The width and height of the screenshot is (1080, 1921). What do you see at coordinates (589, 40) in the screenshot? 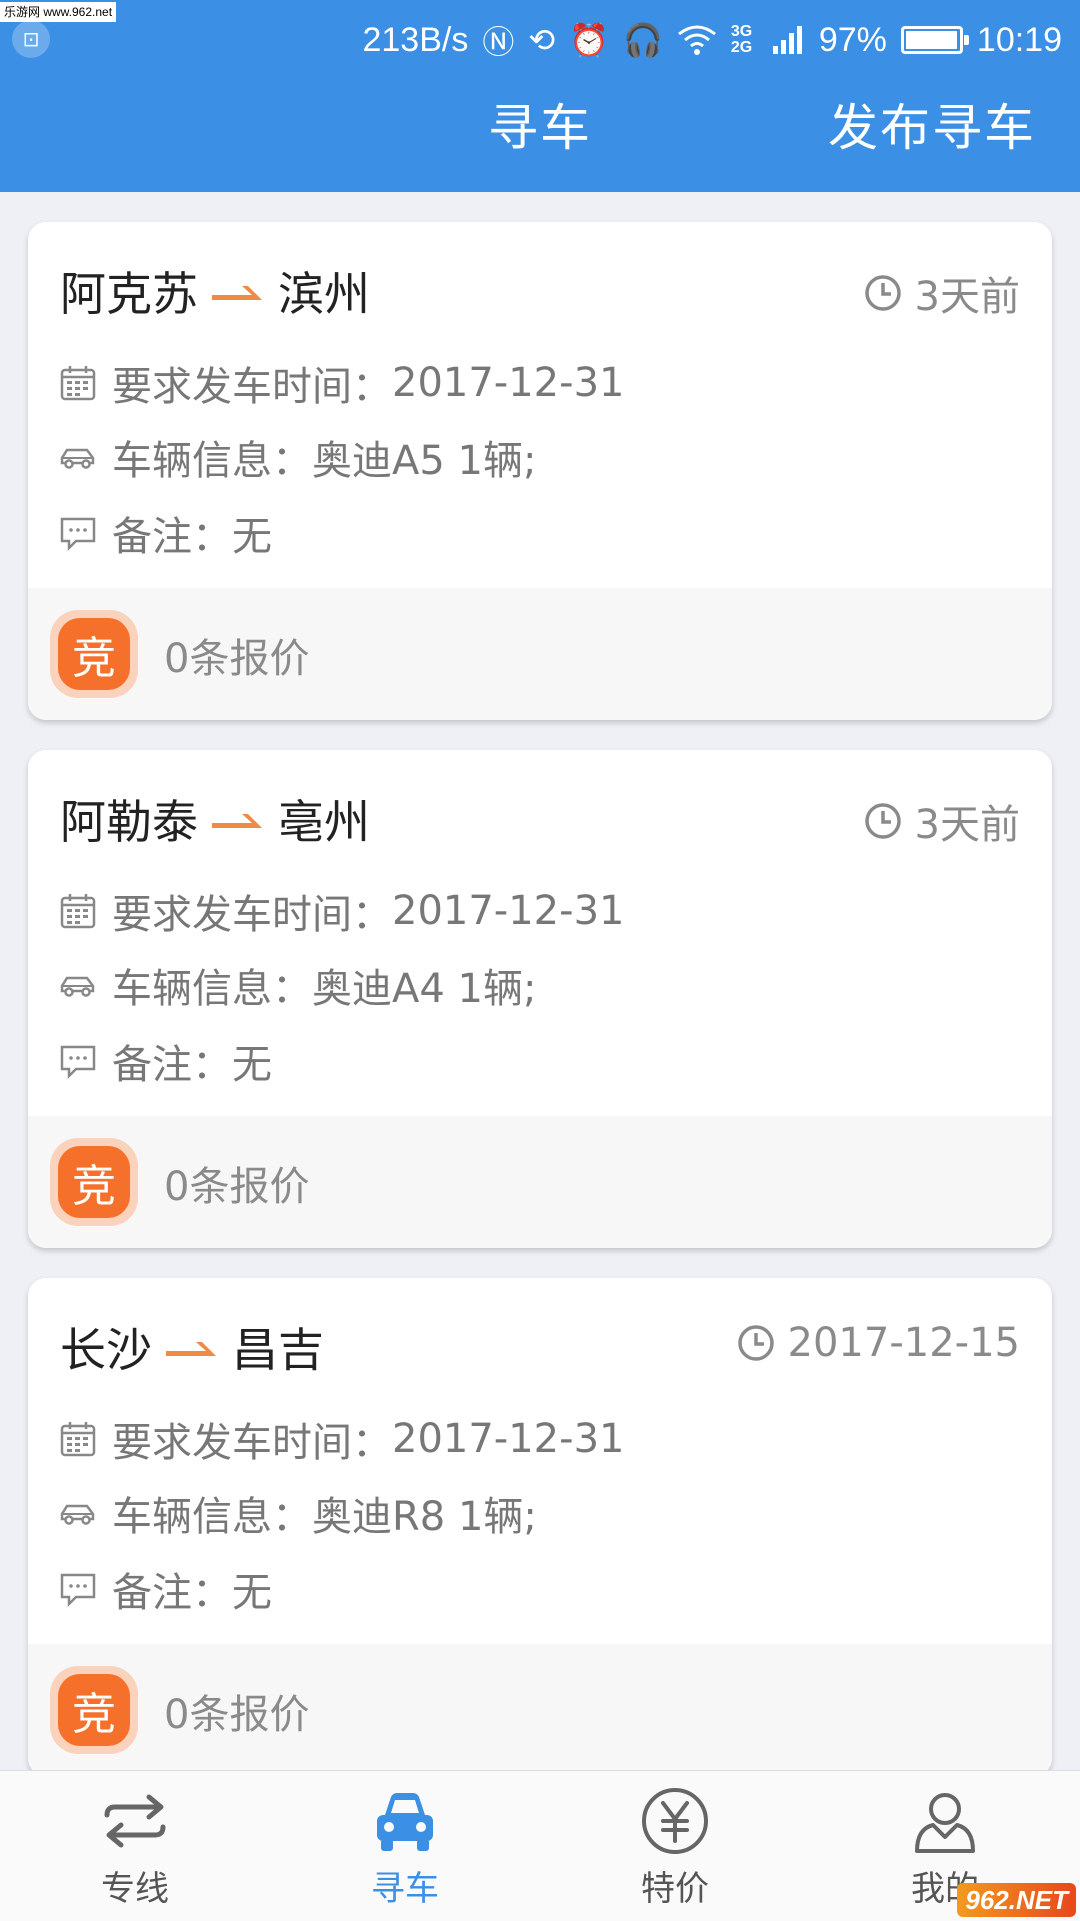
I see `alarm-icon: ⏰` at bounding box center [589, 40].